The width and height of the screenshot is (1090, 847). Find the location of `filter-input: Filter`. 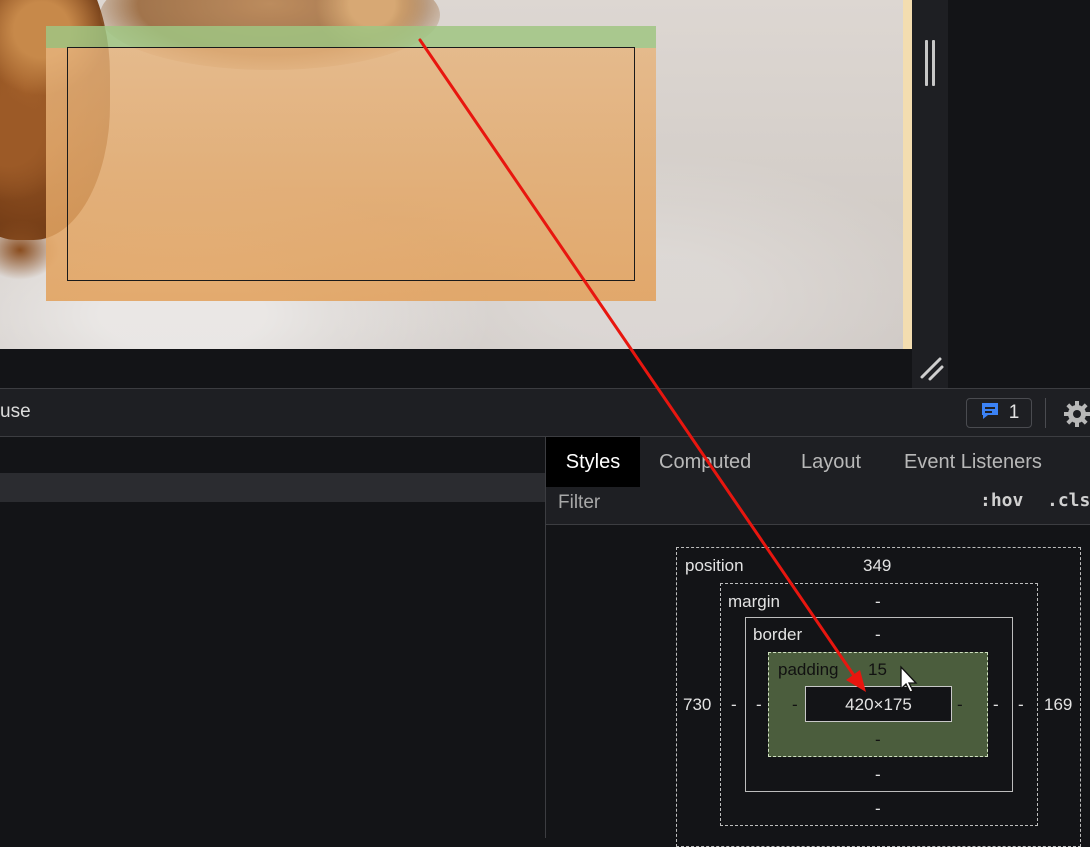

filter-input: Filter is located at coordinates (579, 503).